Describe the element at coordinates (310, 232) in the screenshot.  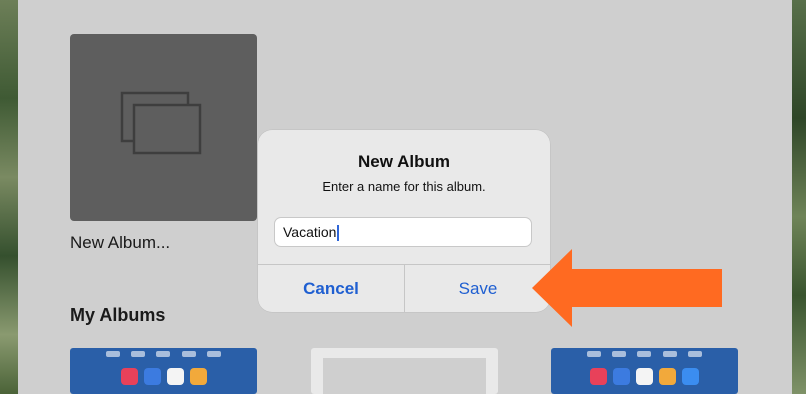
I see `album-name-value: Vacation` at that location.